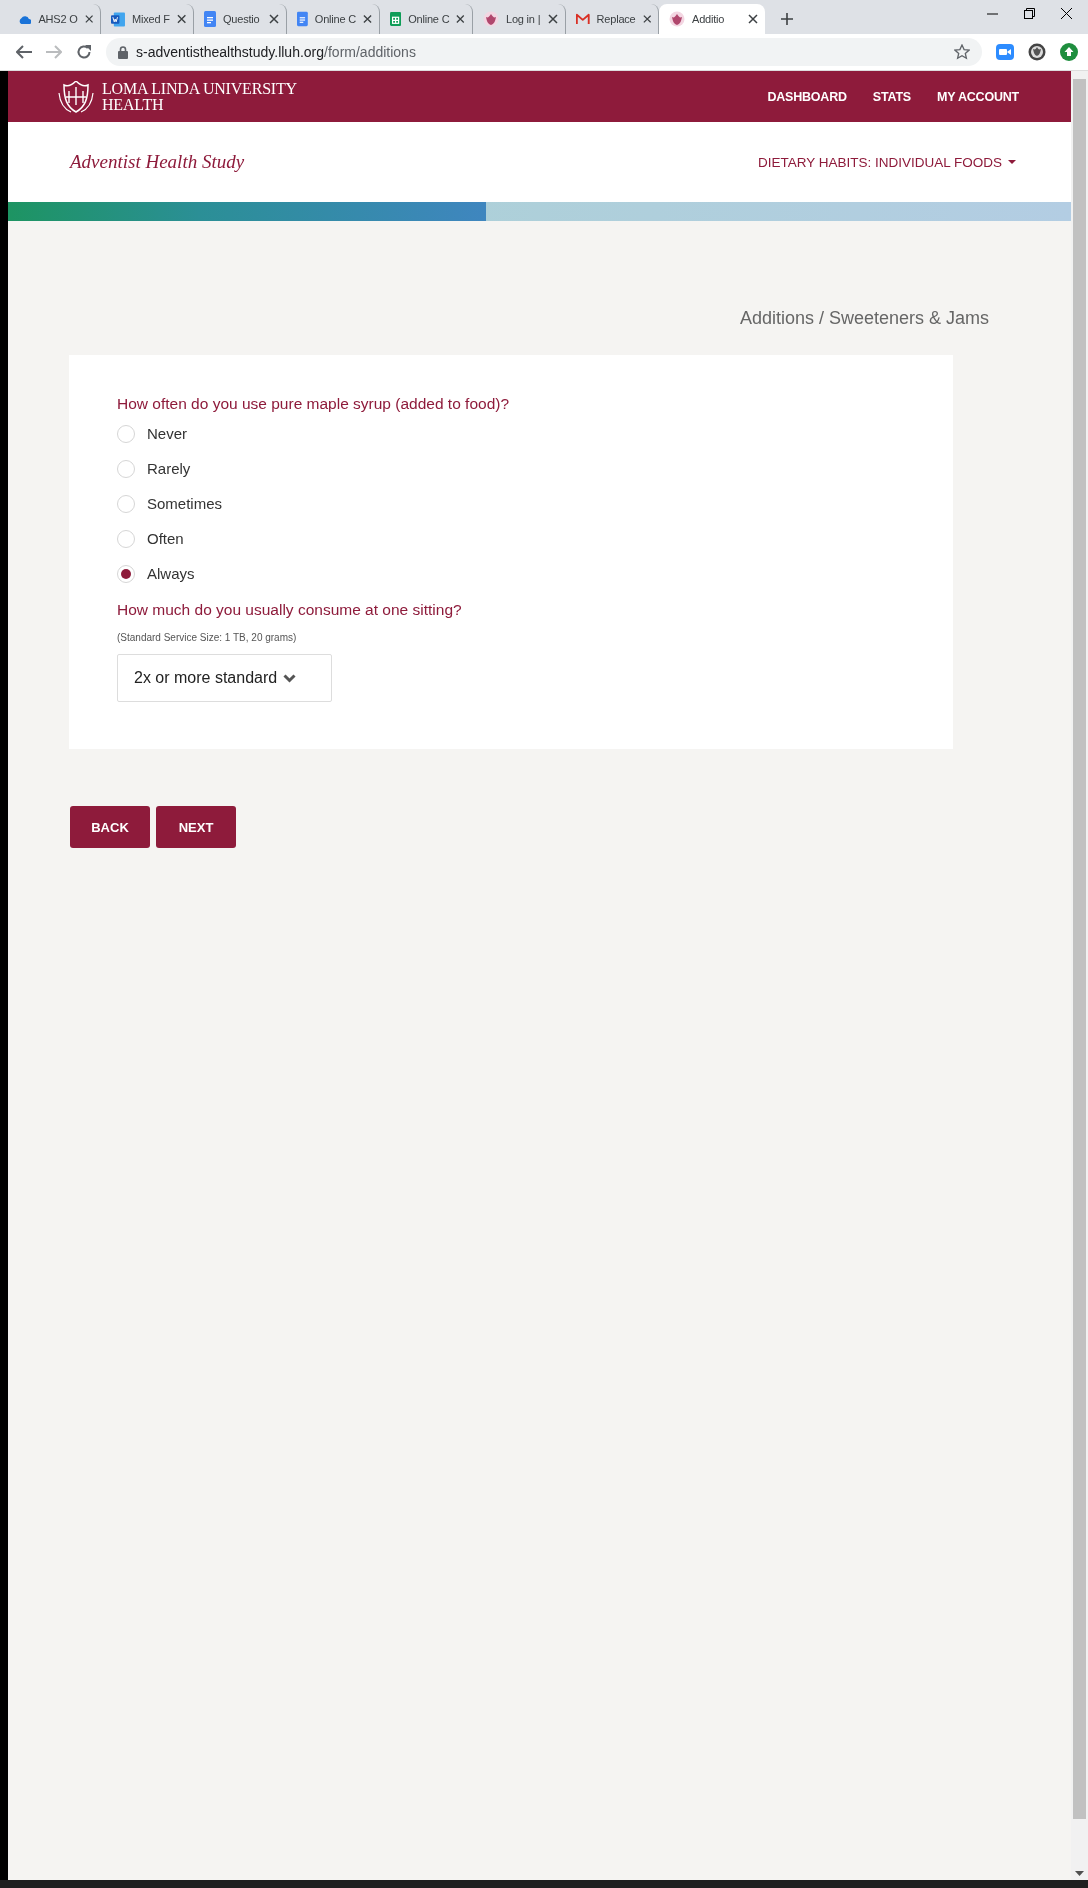  I want to click on option-label: Rarely, so click(169, 468).